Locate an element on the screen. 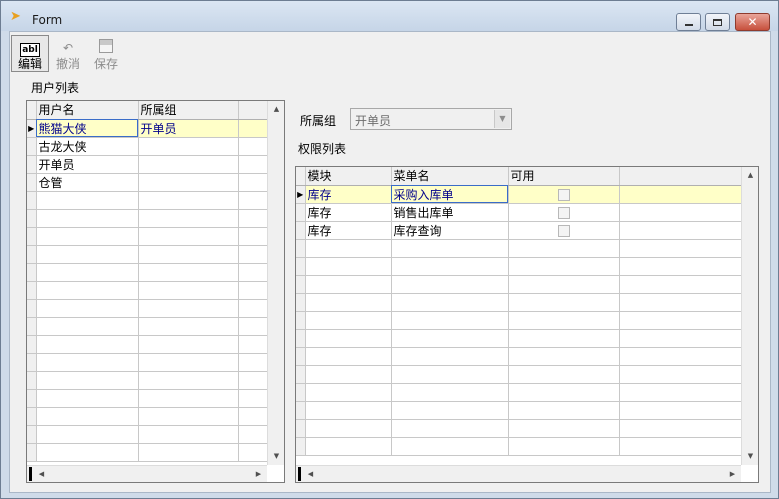  cell-menu-name: 销售出库单 is located at coordinates (450, 212).